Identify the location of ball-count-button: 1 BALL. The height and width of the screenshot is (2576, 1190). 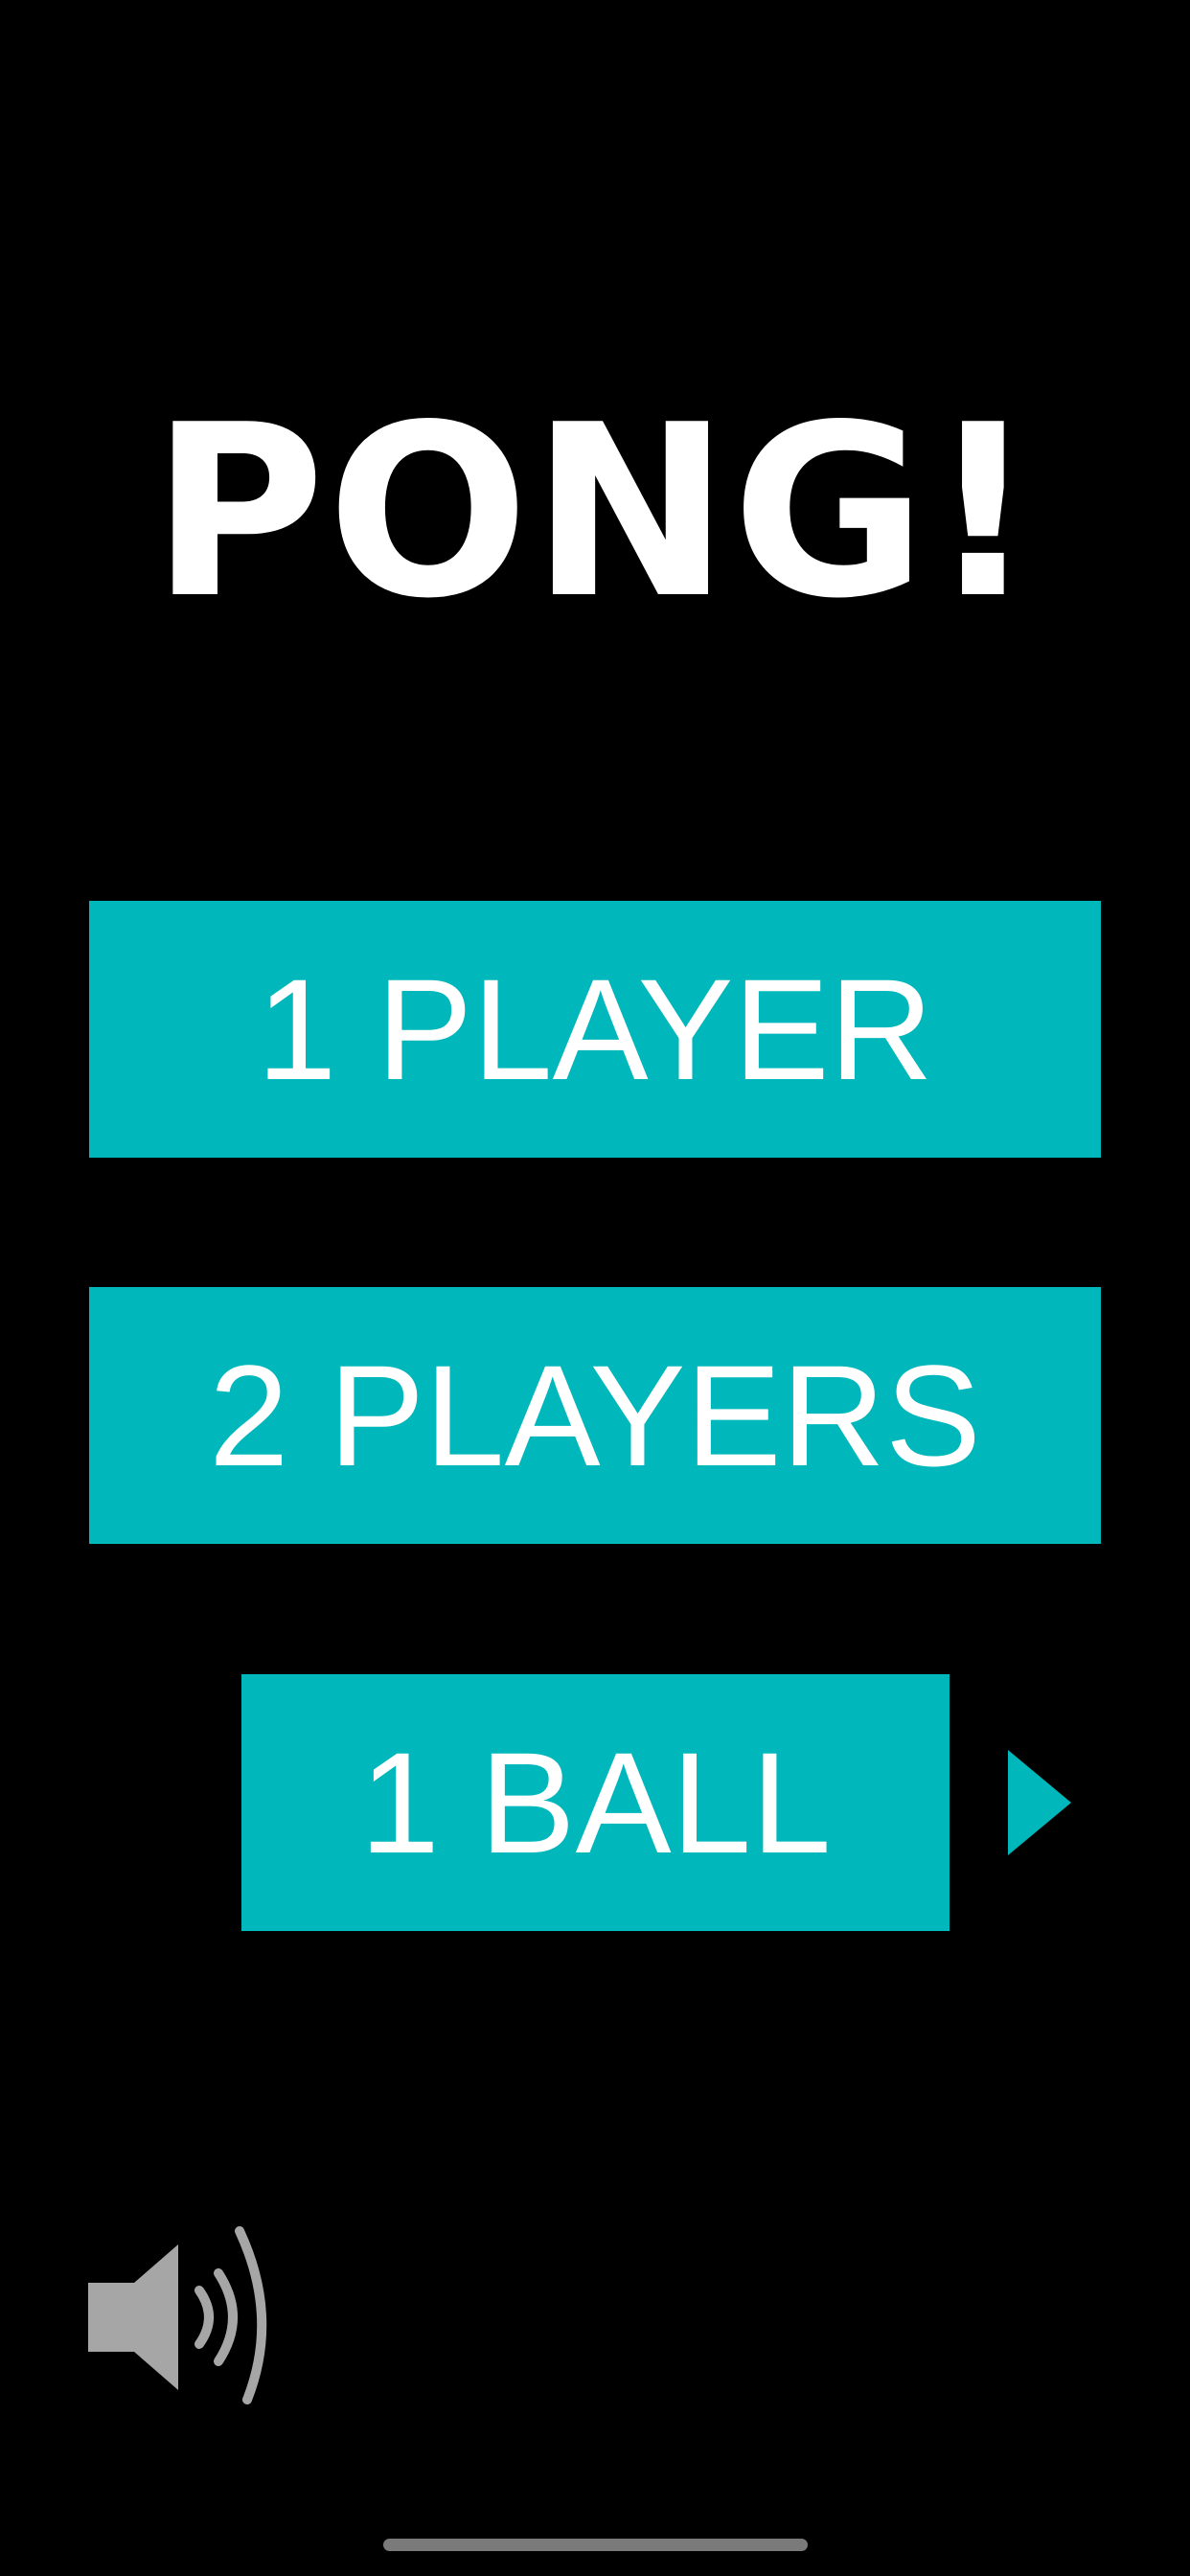
(595, 1802).